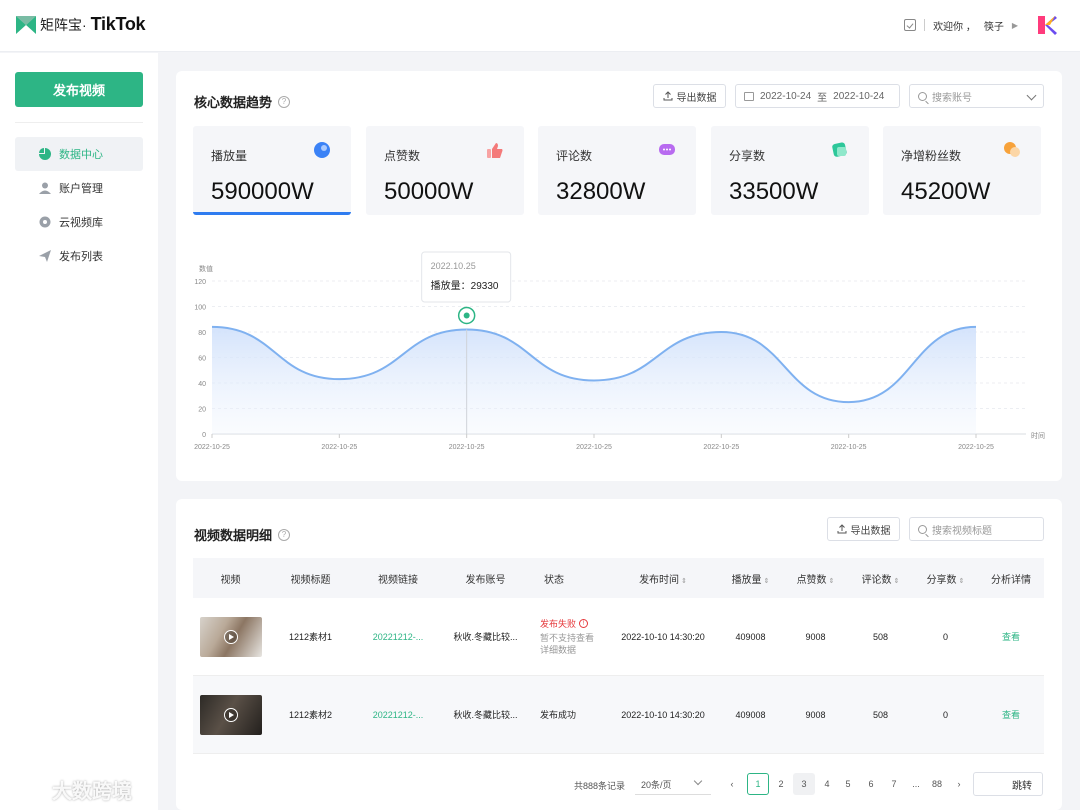 The image size is (1080, 810). What do you see at coordinates (1008, 784) in the screenshot?
I see `page-jump-input: 跳转` at bounding box center [1008, 784].